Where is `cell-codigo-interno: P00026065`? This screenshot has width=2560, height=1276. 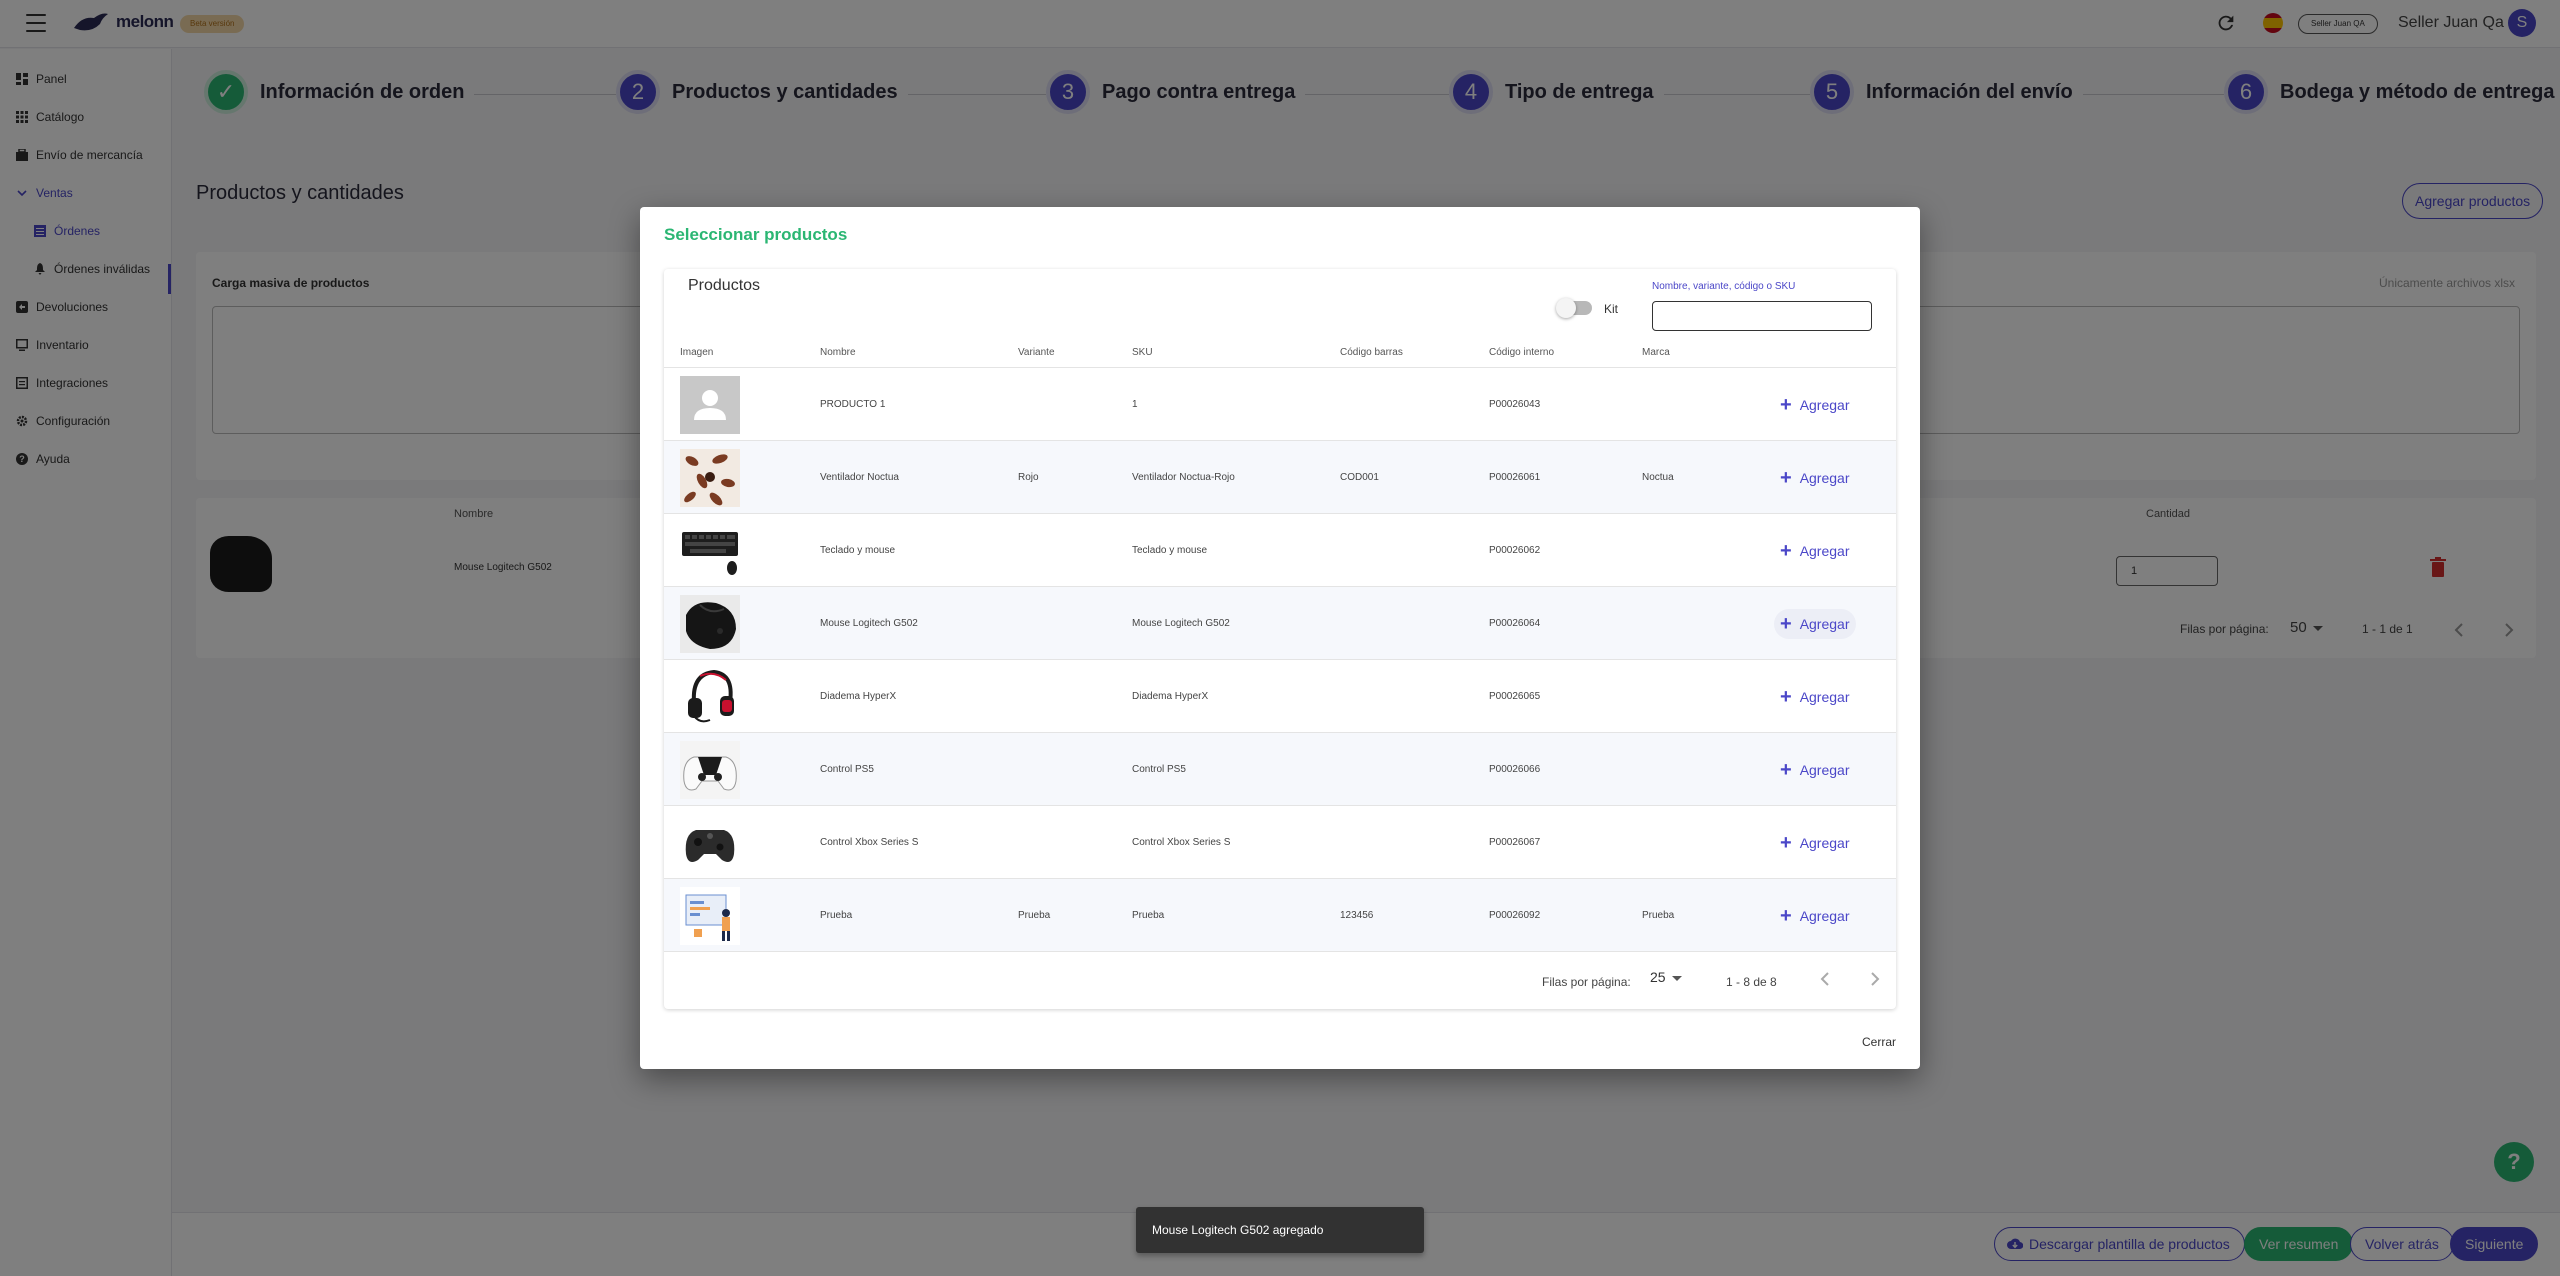
cell-codigo-interno: P00026065 is located at coordinates (1515, 696).